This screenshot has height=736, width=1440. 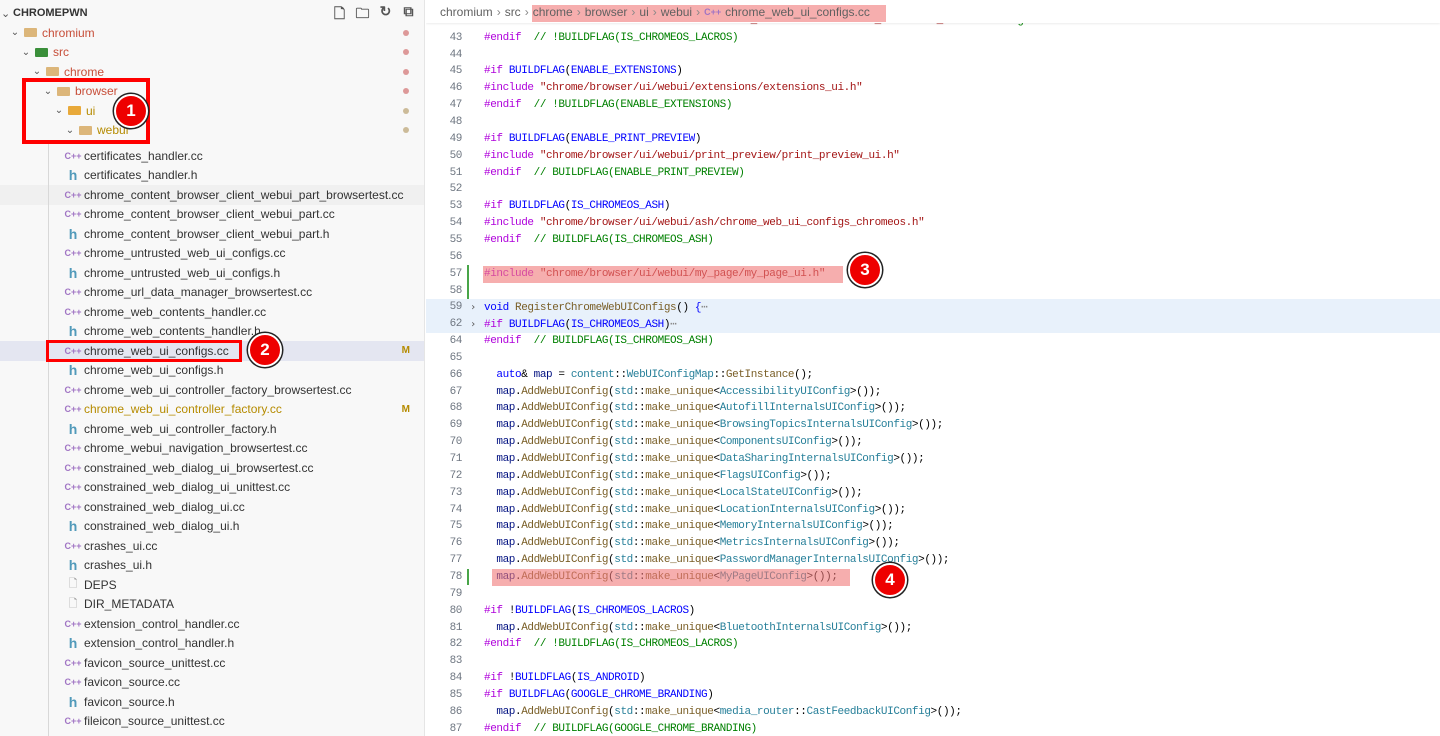 What do you see at coordinates (536, 71) in the screenshot?
I see `code-token: BUILDFLAG` at bounding box center [536, 71].